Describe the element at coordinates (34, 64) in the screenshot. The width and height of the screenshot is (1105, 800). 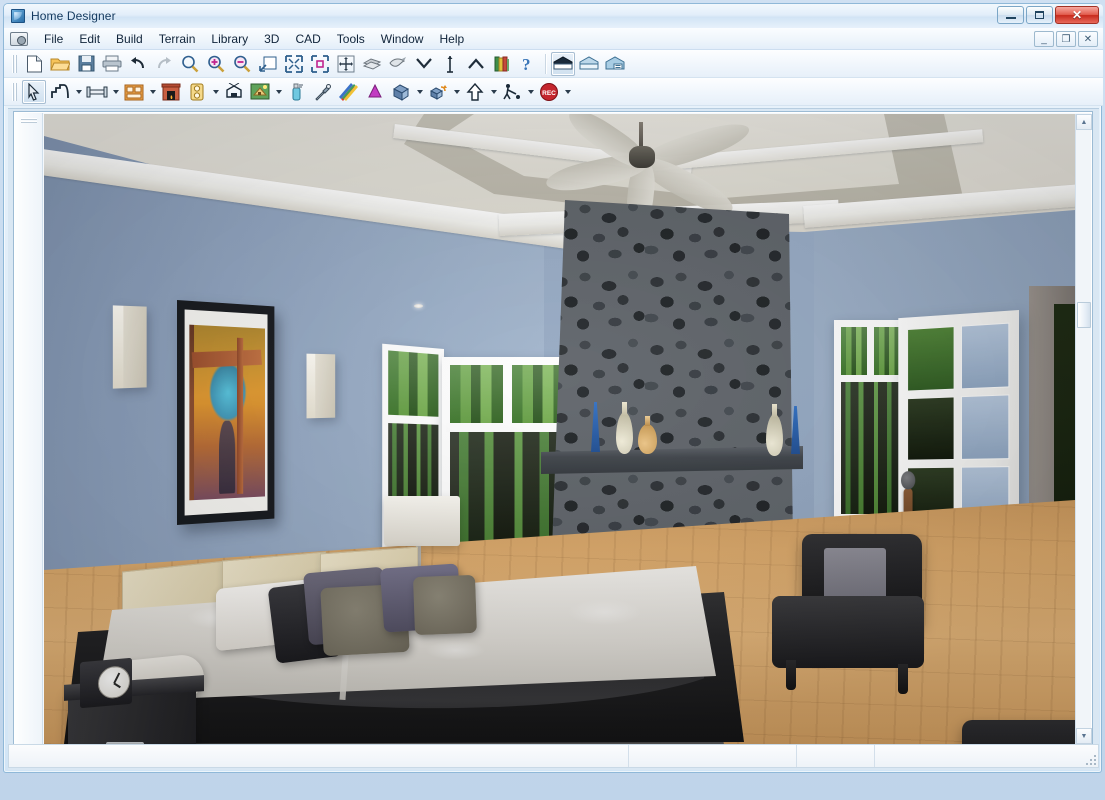
I see `new-plan-button` at that location.